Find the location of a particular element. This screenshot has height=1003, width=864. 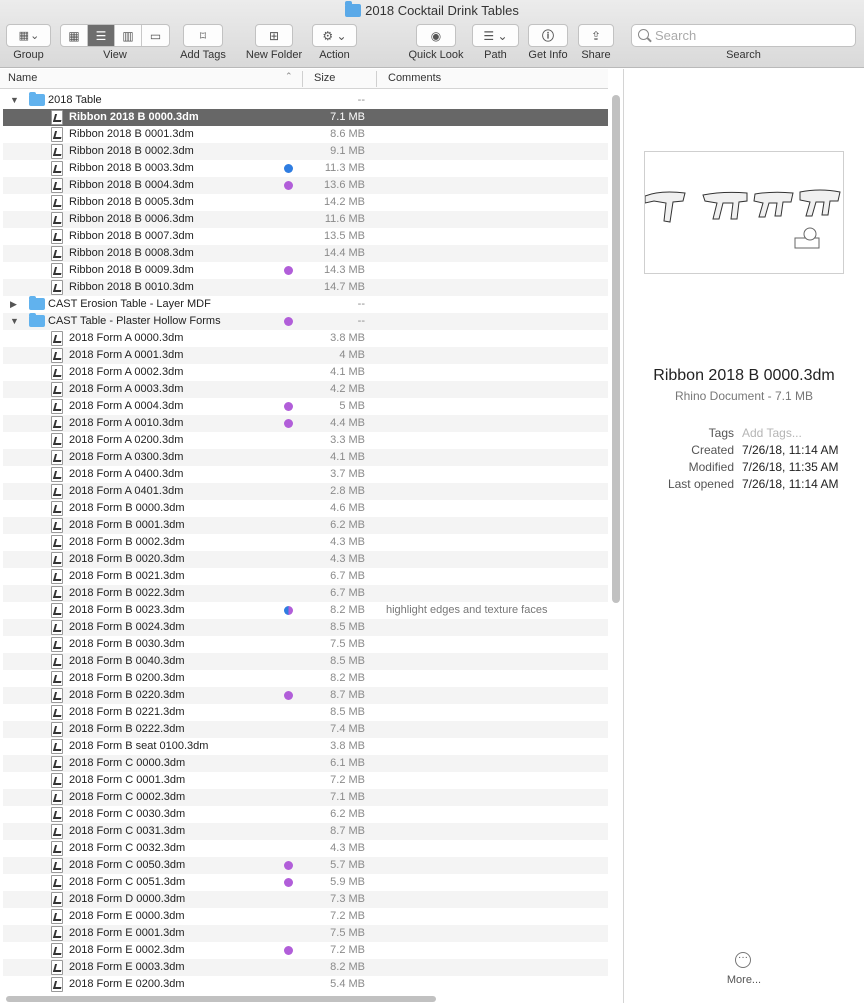

file-row: 2018 Form B 0040.3dm 8.5 MB is located at coordinates (305, 661).